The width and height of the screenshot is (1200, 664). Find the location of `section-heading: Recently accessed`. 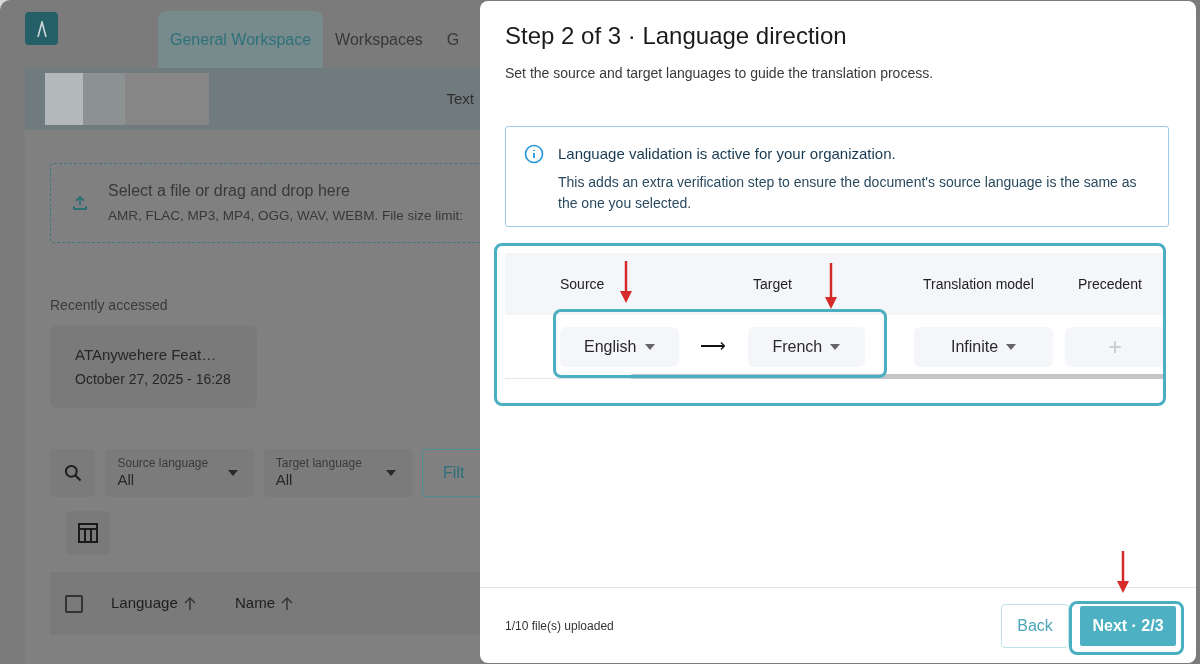

section-heading: Recently accessed is located at coordinates (109, 305).